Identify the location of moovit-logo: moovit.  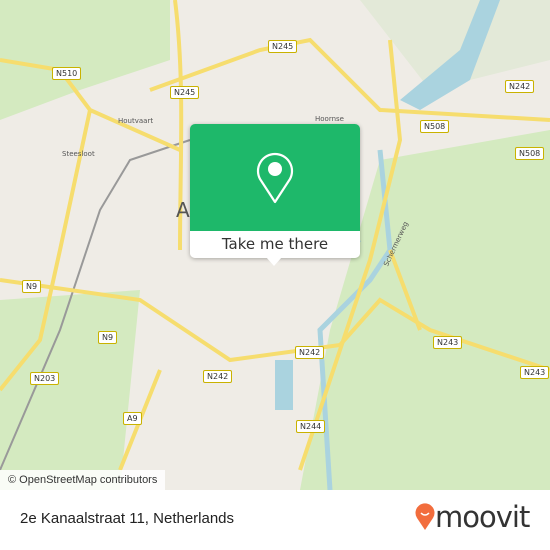
(472, 517).